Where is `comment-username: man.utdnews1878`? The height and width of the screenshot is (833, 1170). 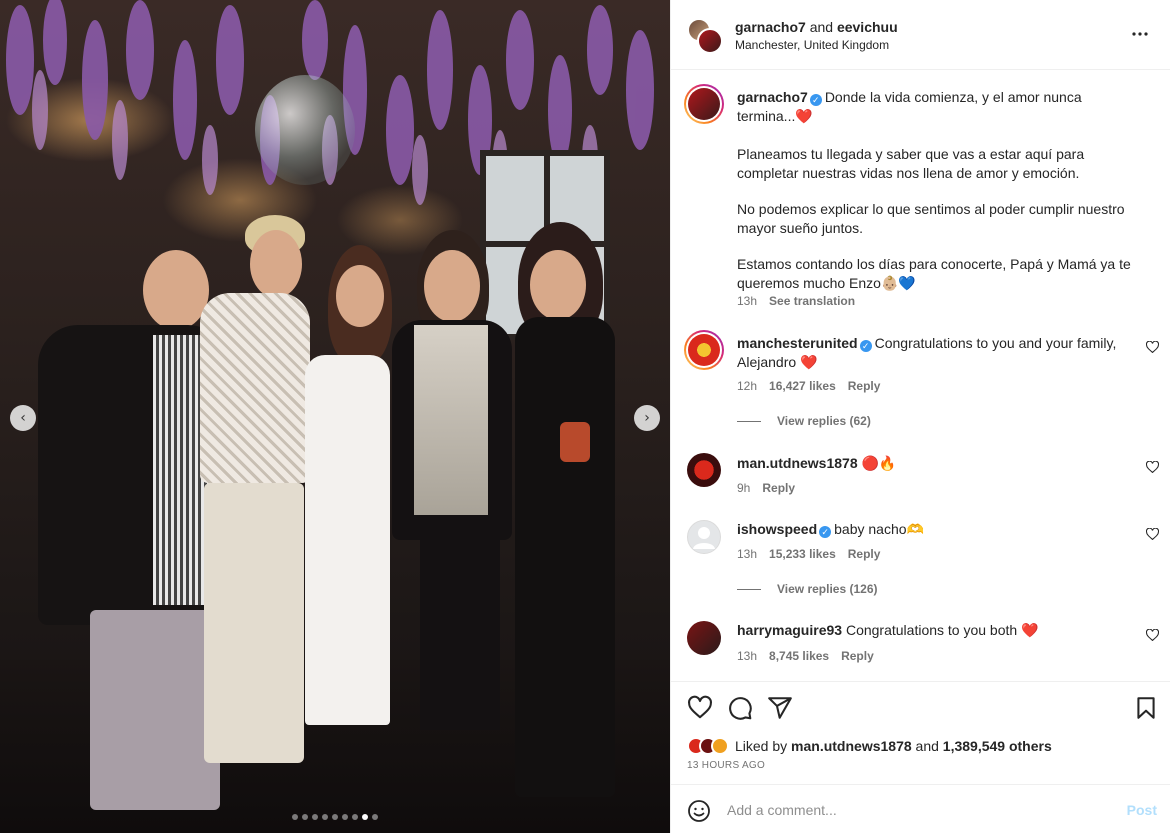
comment-username: man.utdnews1878 is located at coordinates (797, 463).